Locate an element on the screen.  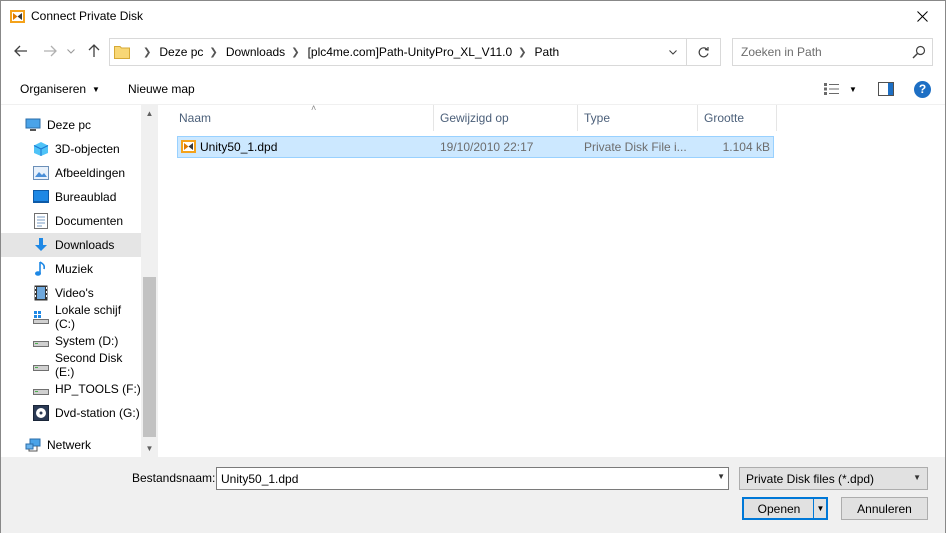
view-options-icon is located at coordinates (831, 89).